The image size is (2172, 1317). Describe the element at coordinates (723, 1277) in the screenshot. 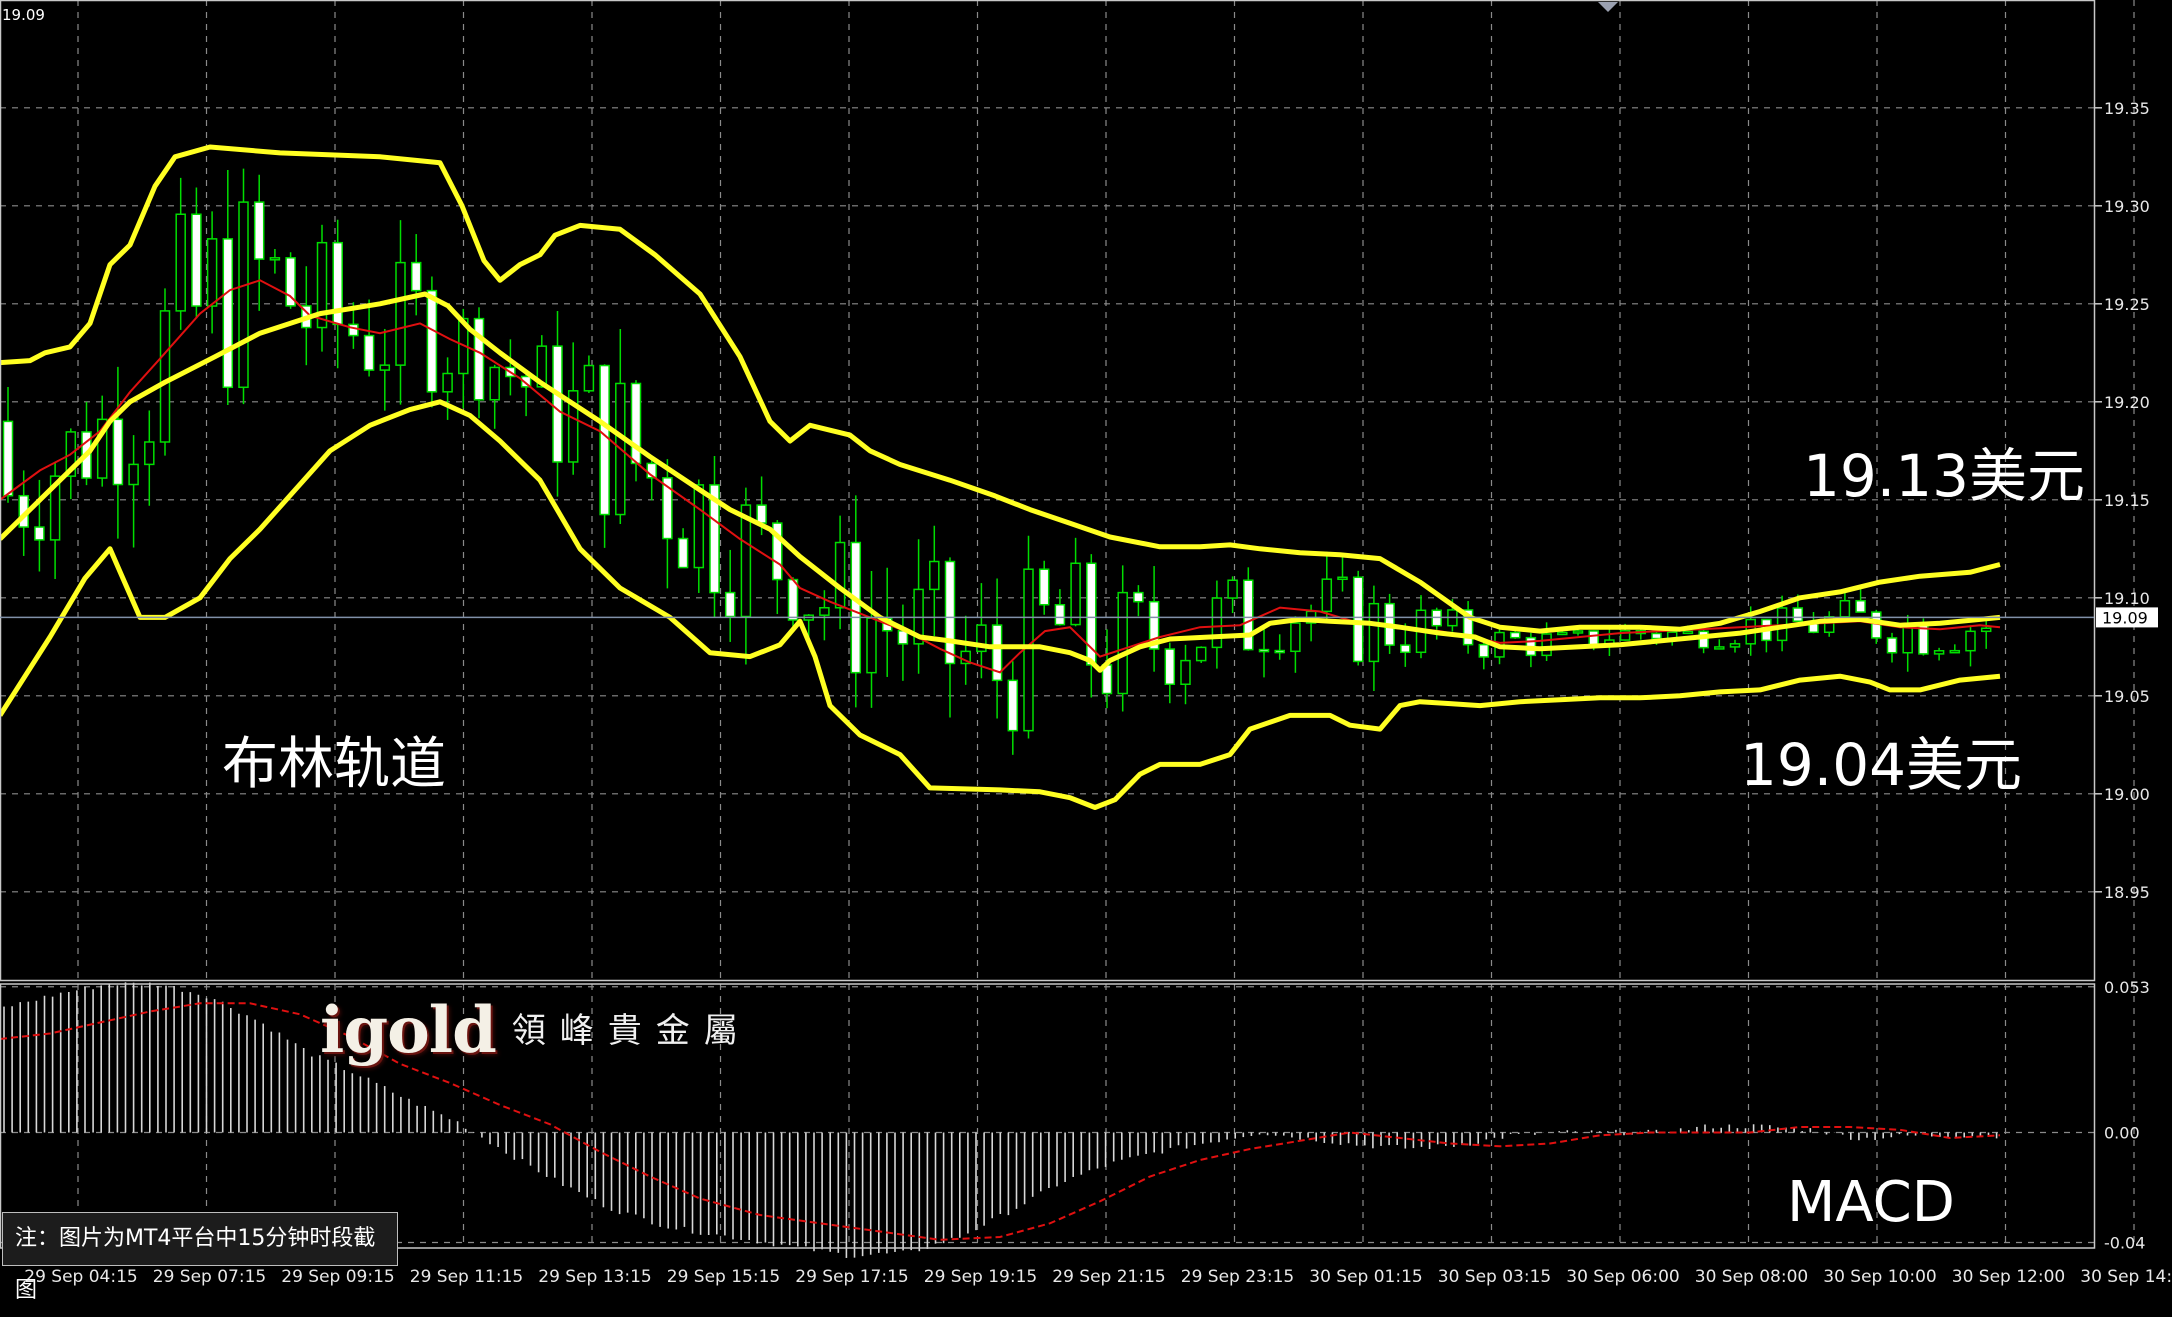

I see `time-tick-label: 29 Sep 15:15` at that location.